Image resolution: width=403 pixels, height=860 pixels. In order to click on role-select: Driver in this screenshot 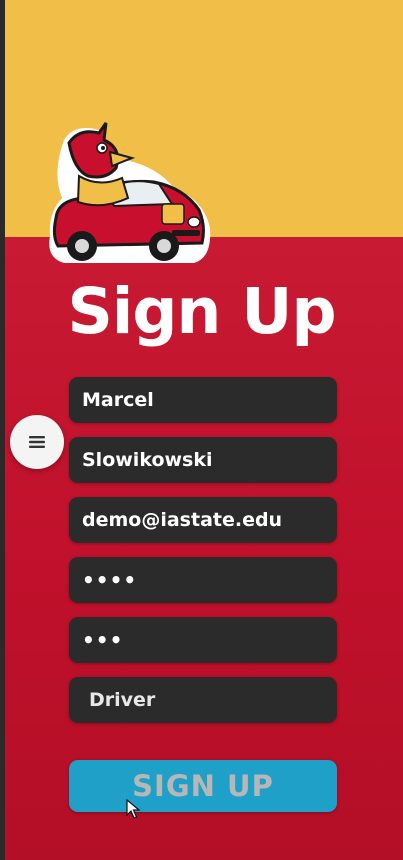, I will do `click(203, 700)`.